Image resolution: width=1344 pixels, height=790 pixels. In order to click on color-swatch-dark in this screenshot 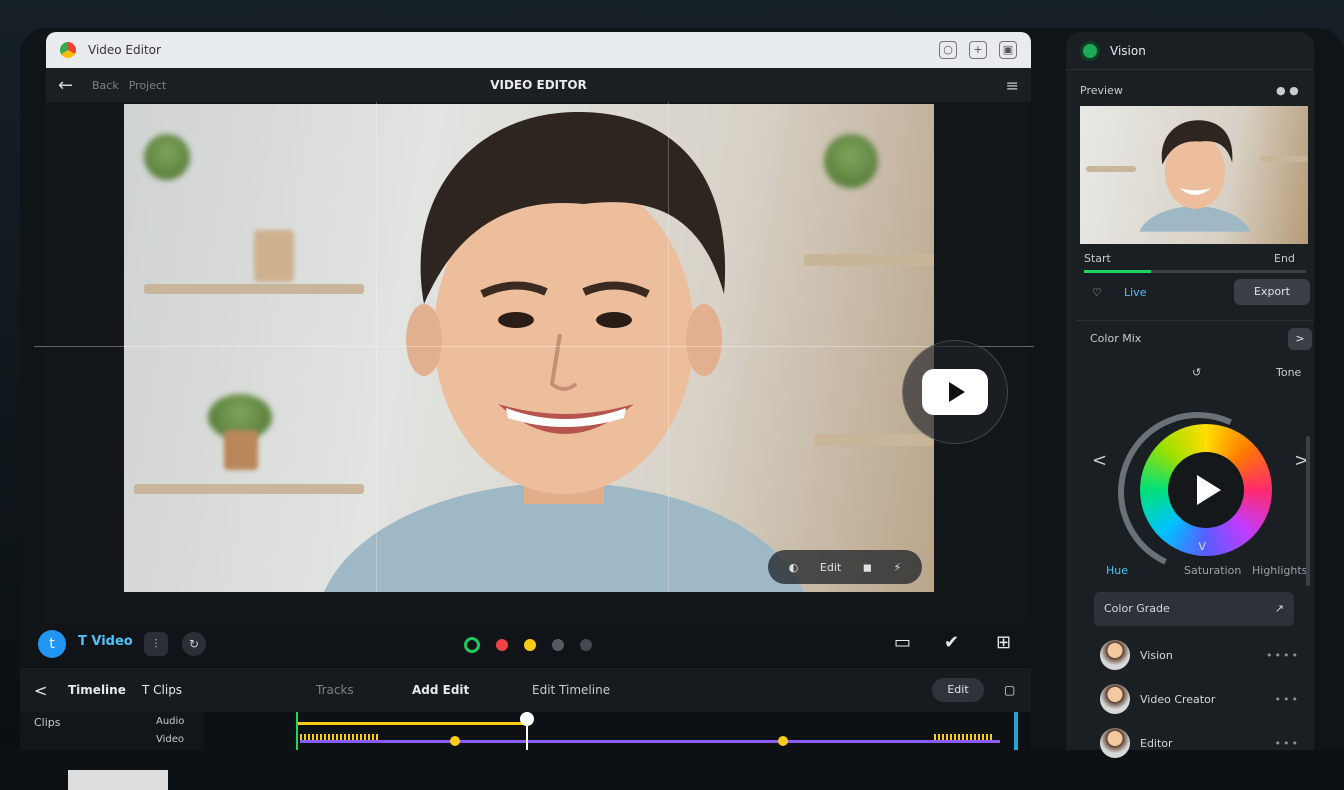, I will do `click(586, 645)`.